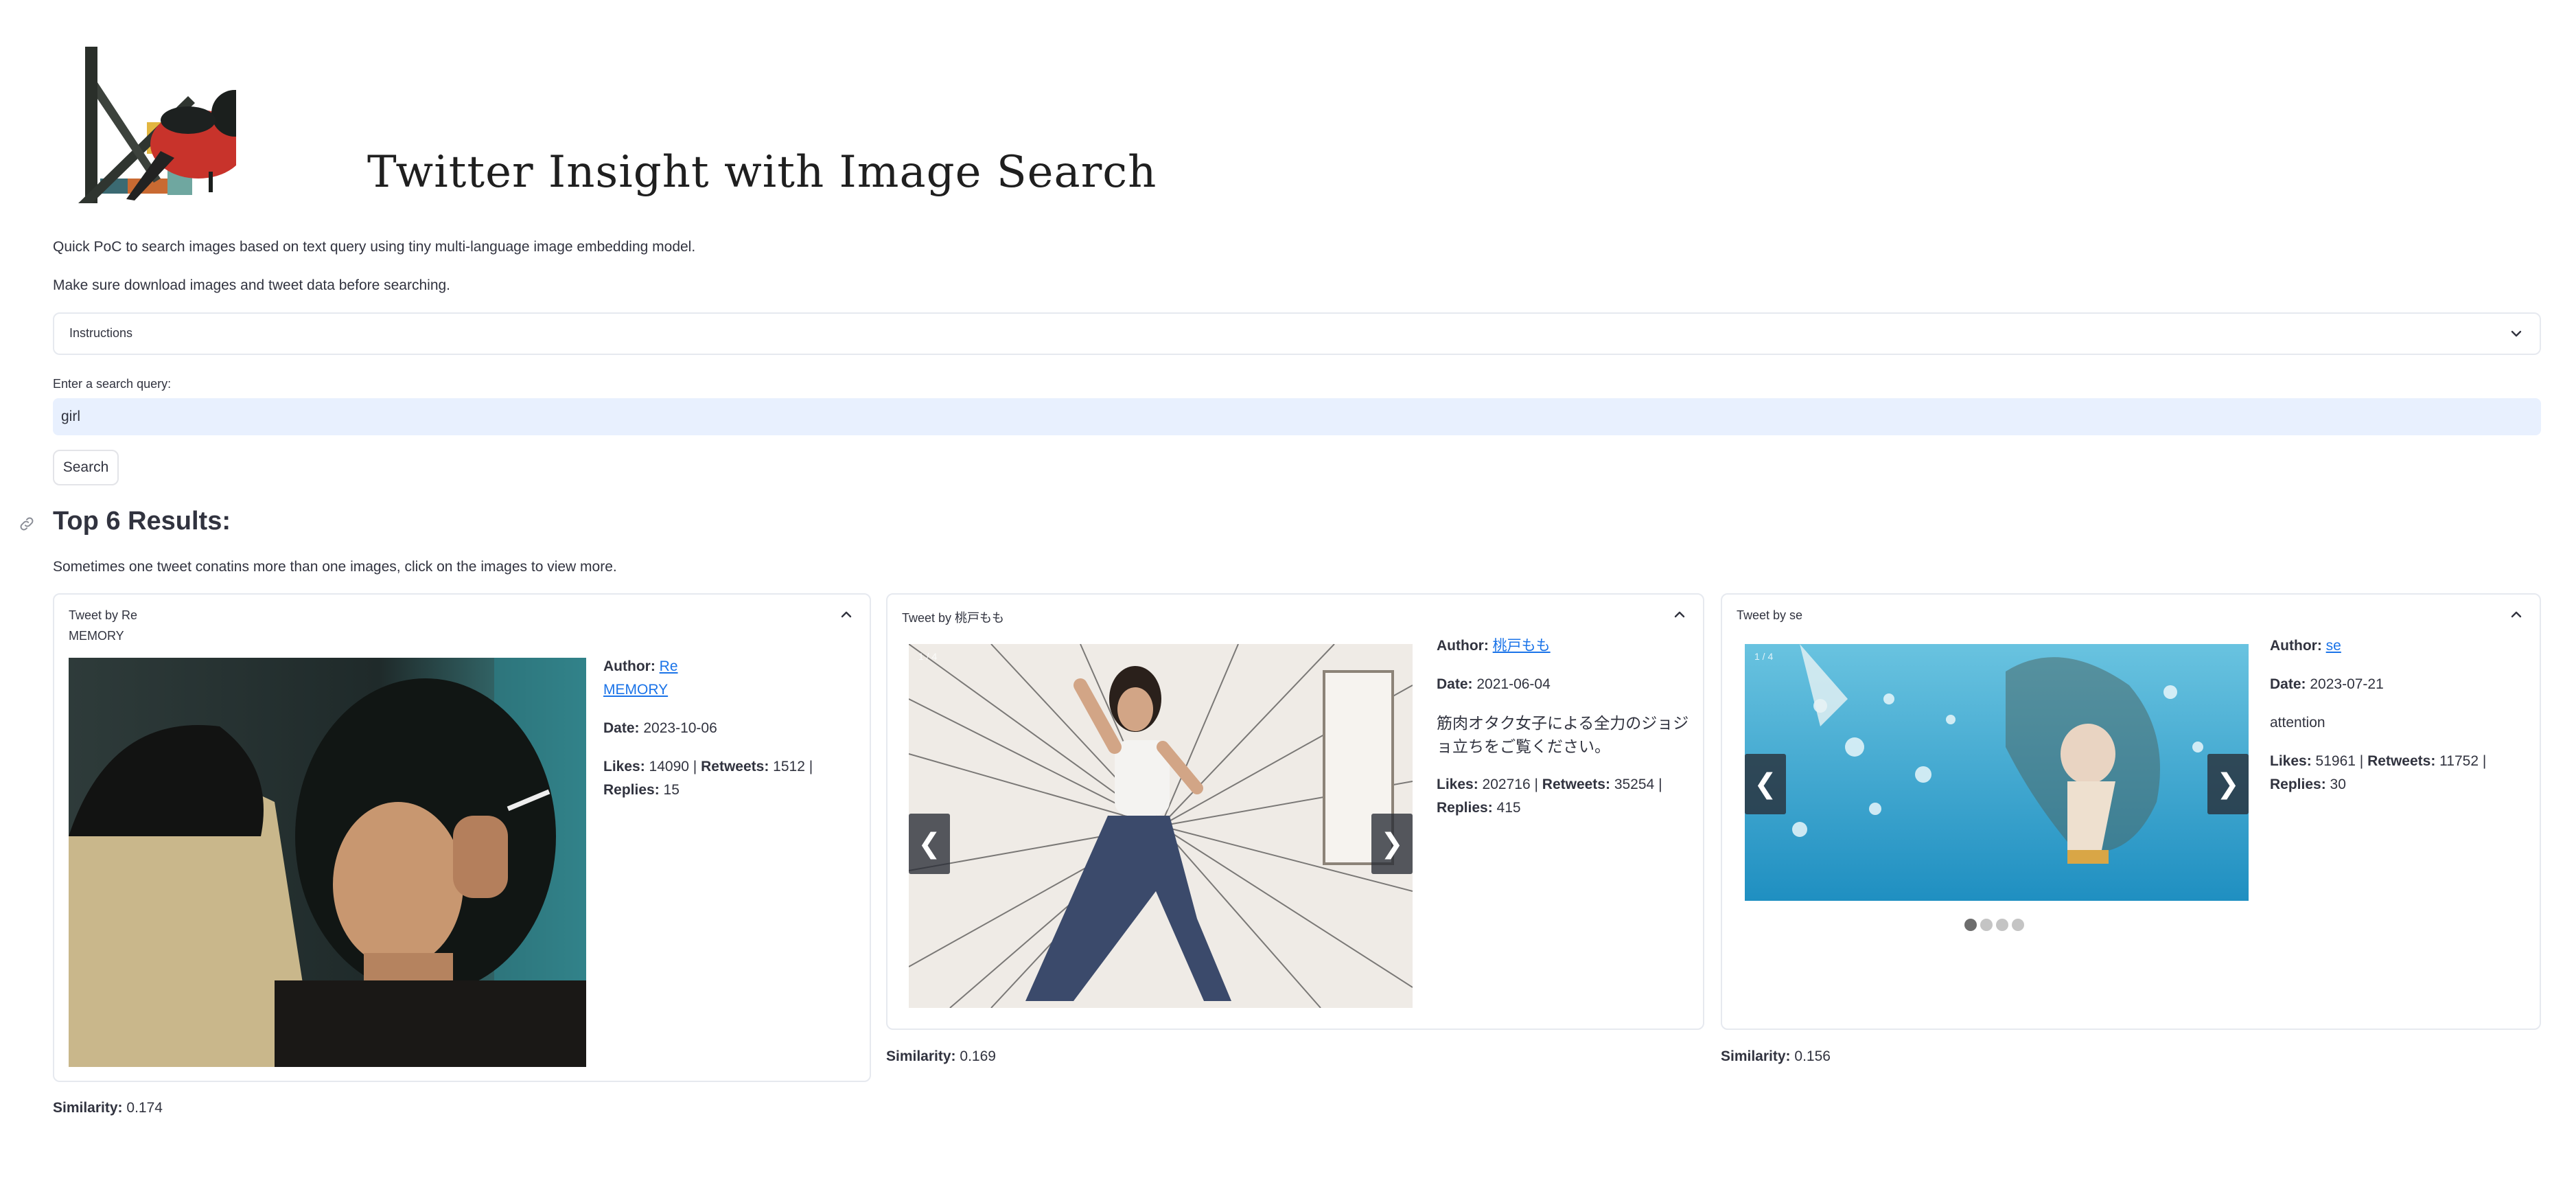  I want to click on likes-count: 14090, so click(669, 766).